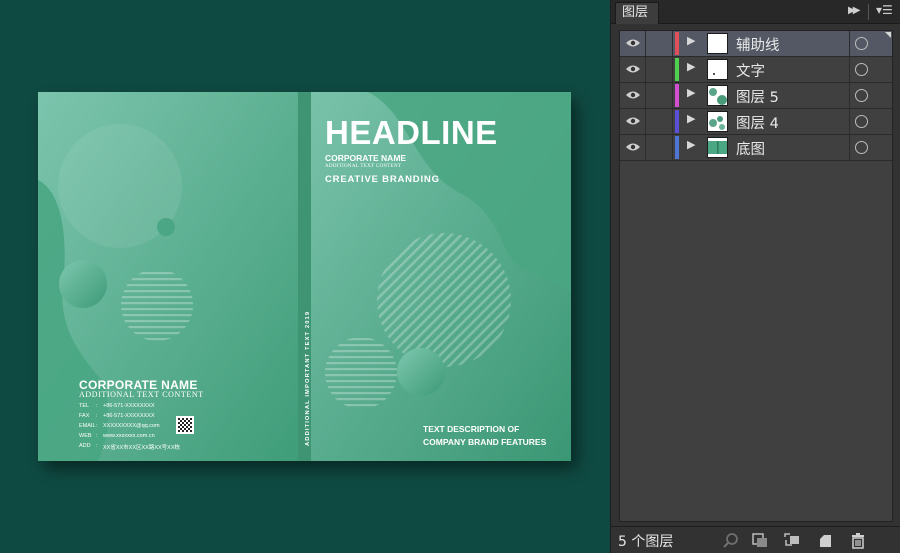 This screenshot has height=553, width=900. I want to click on contact-value: XX省XX市XX区XX路XX号XX栋, so click(142, 448).